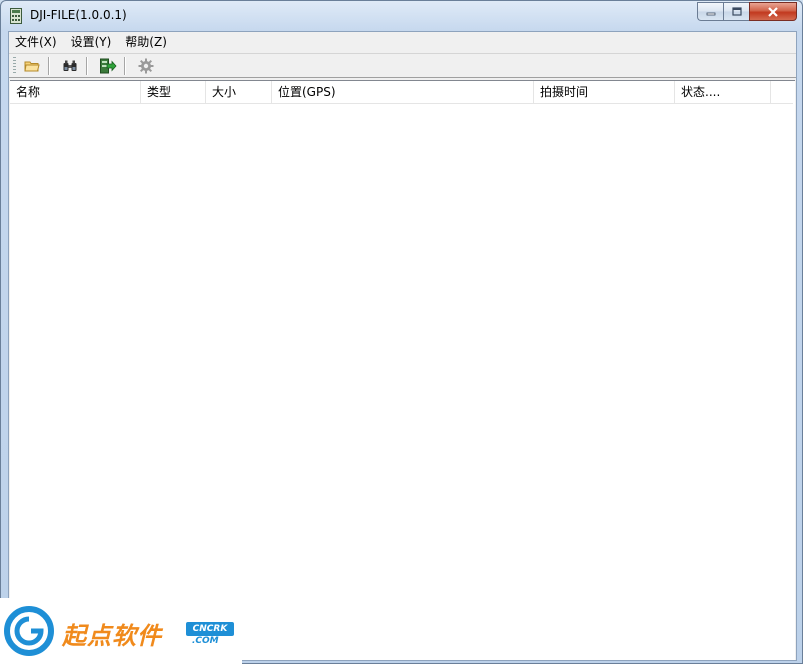 The height and width of the screenshot is (664, 803). Describe the element at coordinates (173, 92) in the screenshot. I see `column-header-type: 类型` at that location.